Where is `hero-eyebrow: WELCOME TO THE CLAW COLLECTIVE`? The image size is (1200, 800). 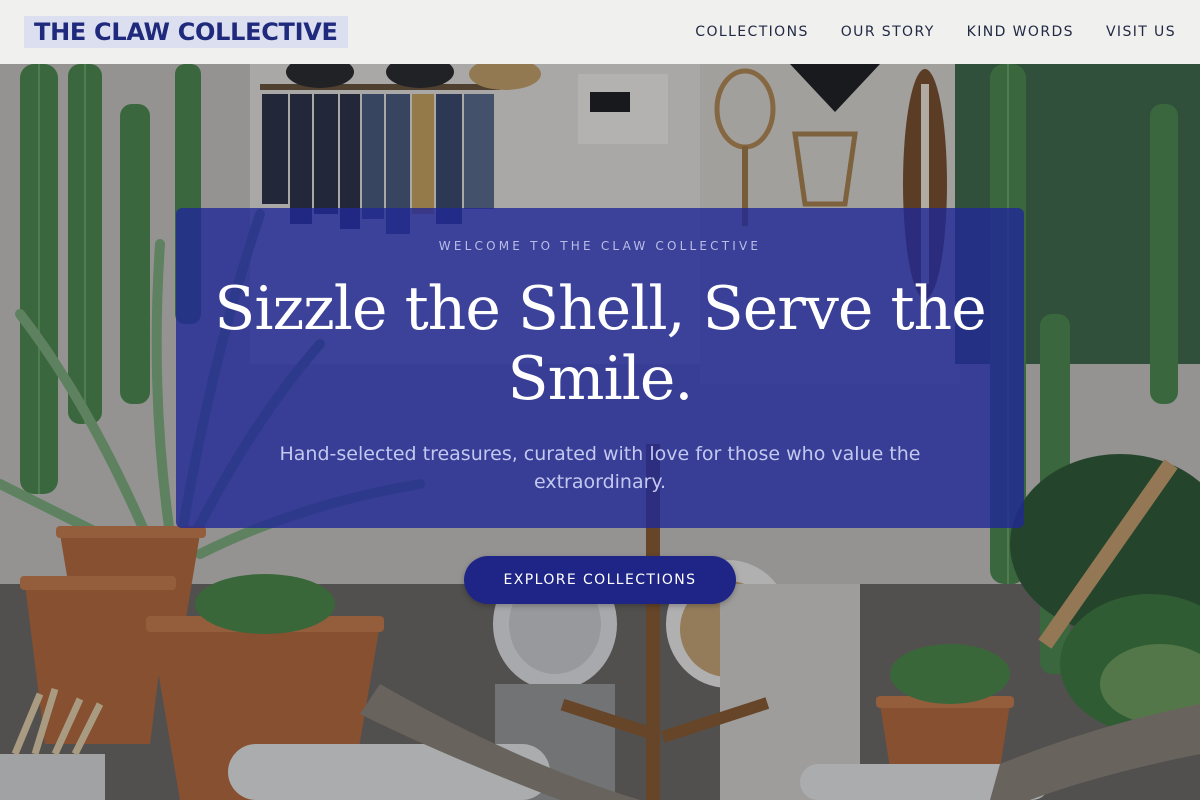 hero-eyebrow: WELCOME TO THE CLAW COLLECTIVE is located at coordinates (600, 246).